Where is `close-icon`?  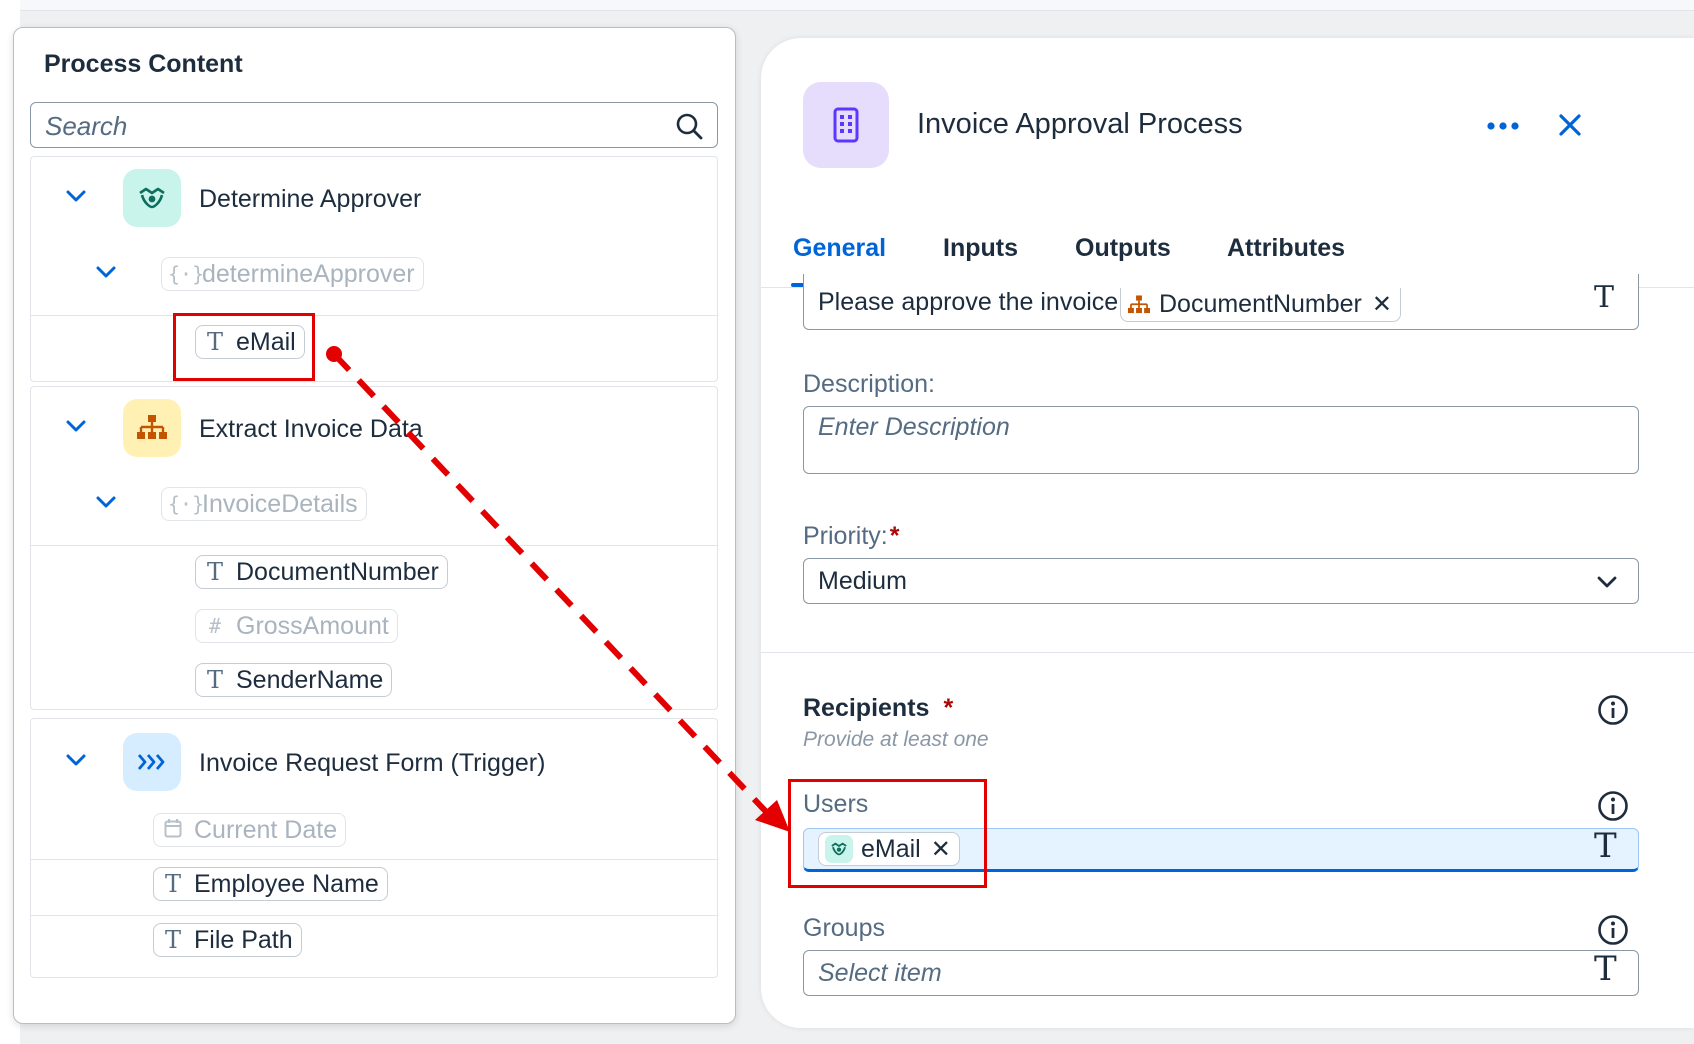 close-icon is located at coordinates (1570, 125).